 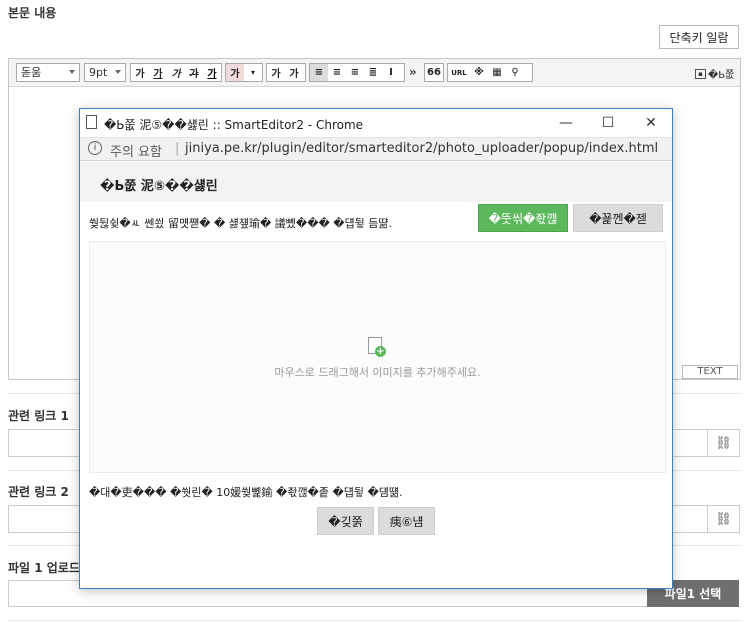 I want to click on body-section-title: 본문 내용, so click(x=32, y=13).